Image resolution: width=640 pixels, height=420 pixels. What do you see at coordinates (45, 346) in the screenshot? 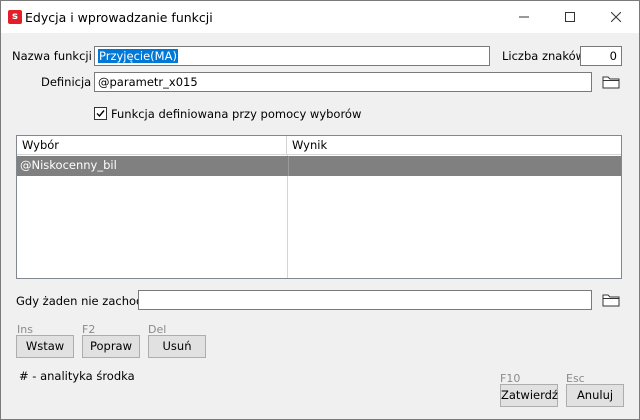
I see `insert-button: Wstaw` at bounding box center [45, 346].